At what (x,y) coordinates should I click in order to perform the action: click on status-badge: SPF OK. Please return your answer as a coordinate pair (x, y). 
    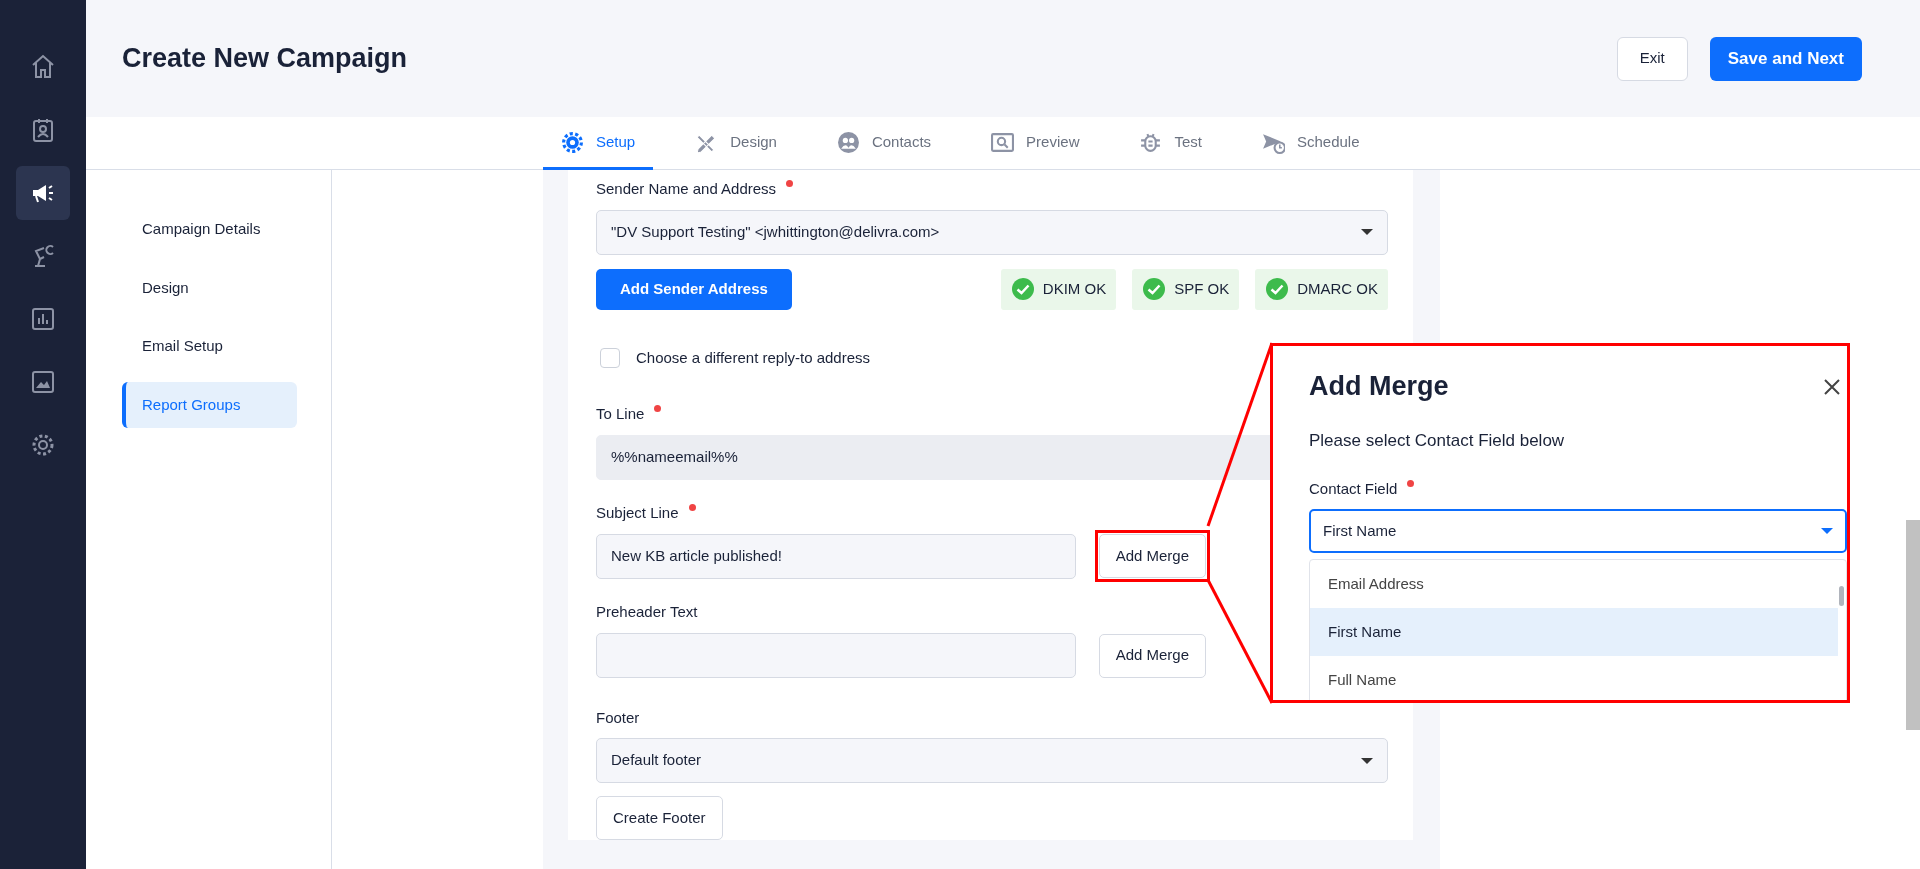
    Looking at the image, I should click on (1186, 289).